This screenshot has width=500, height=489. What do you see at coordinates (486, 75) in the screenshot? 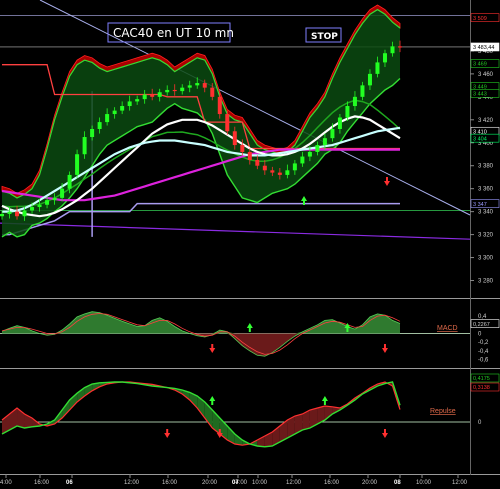
I see `price-ytick-label: 3 460` at bounding box center [486, 75].